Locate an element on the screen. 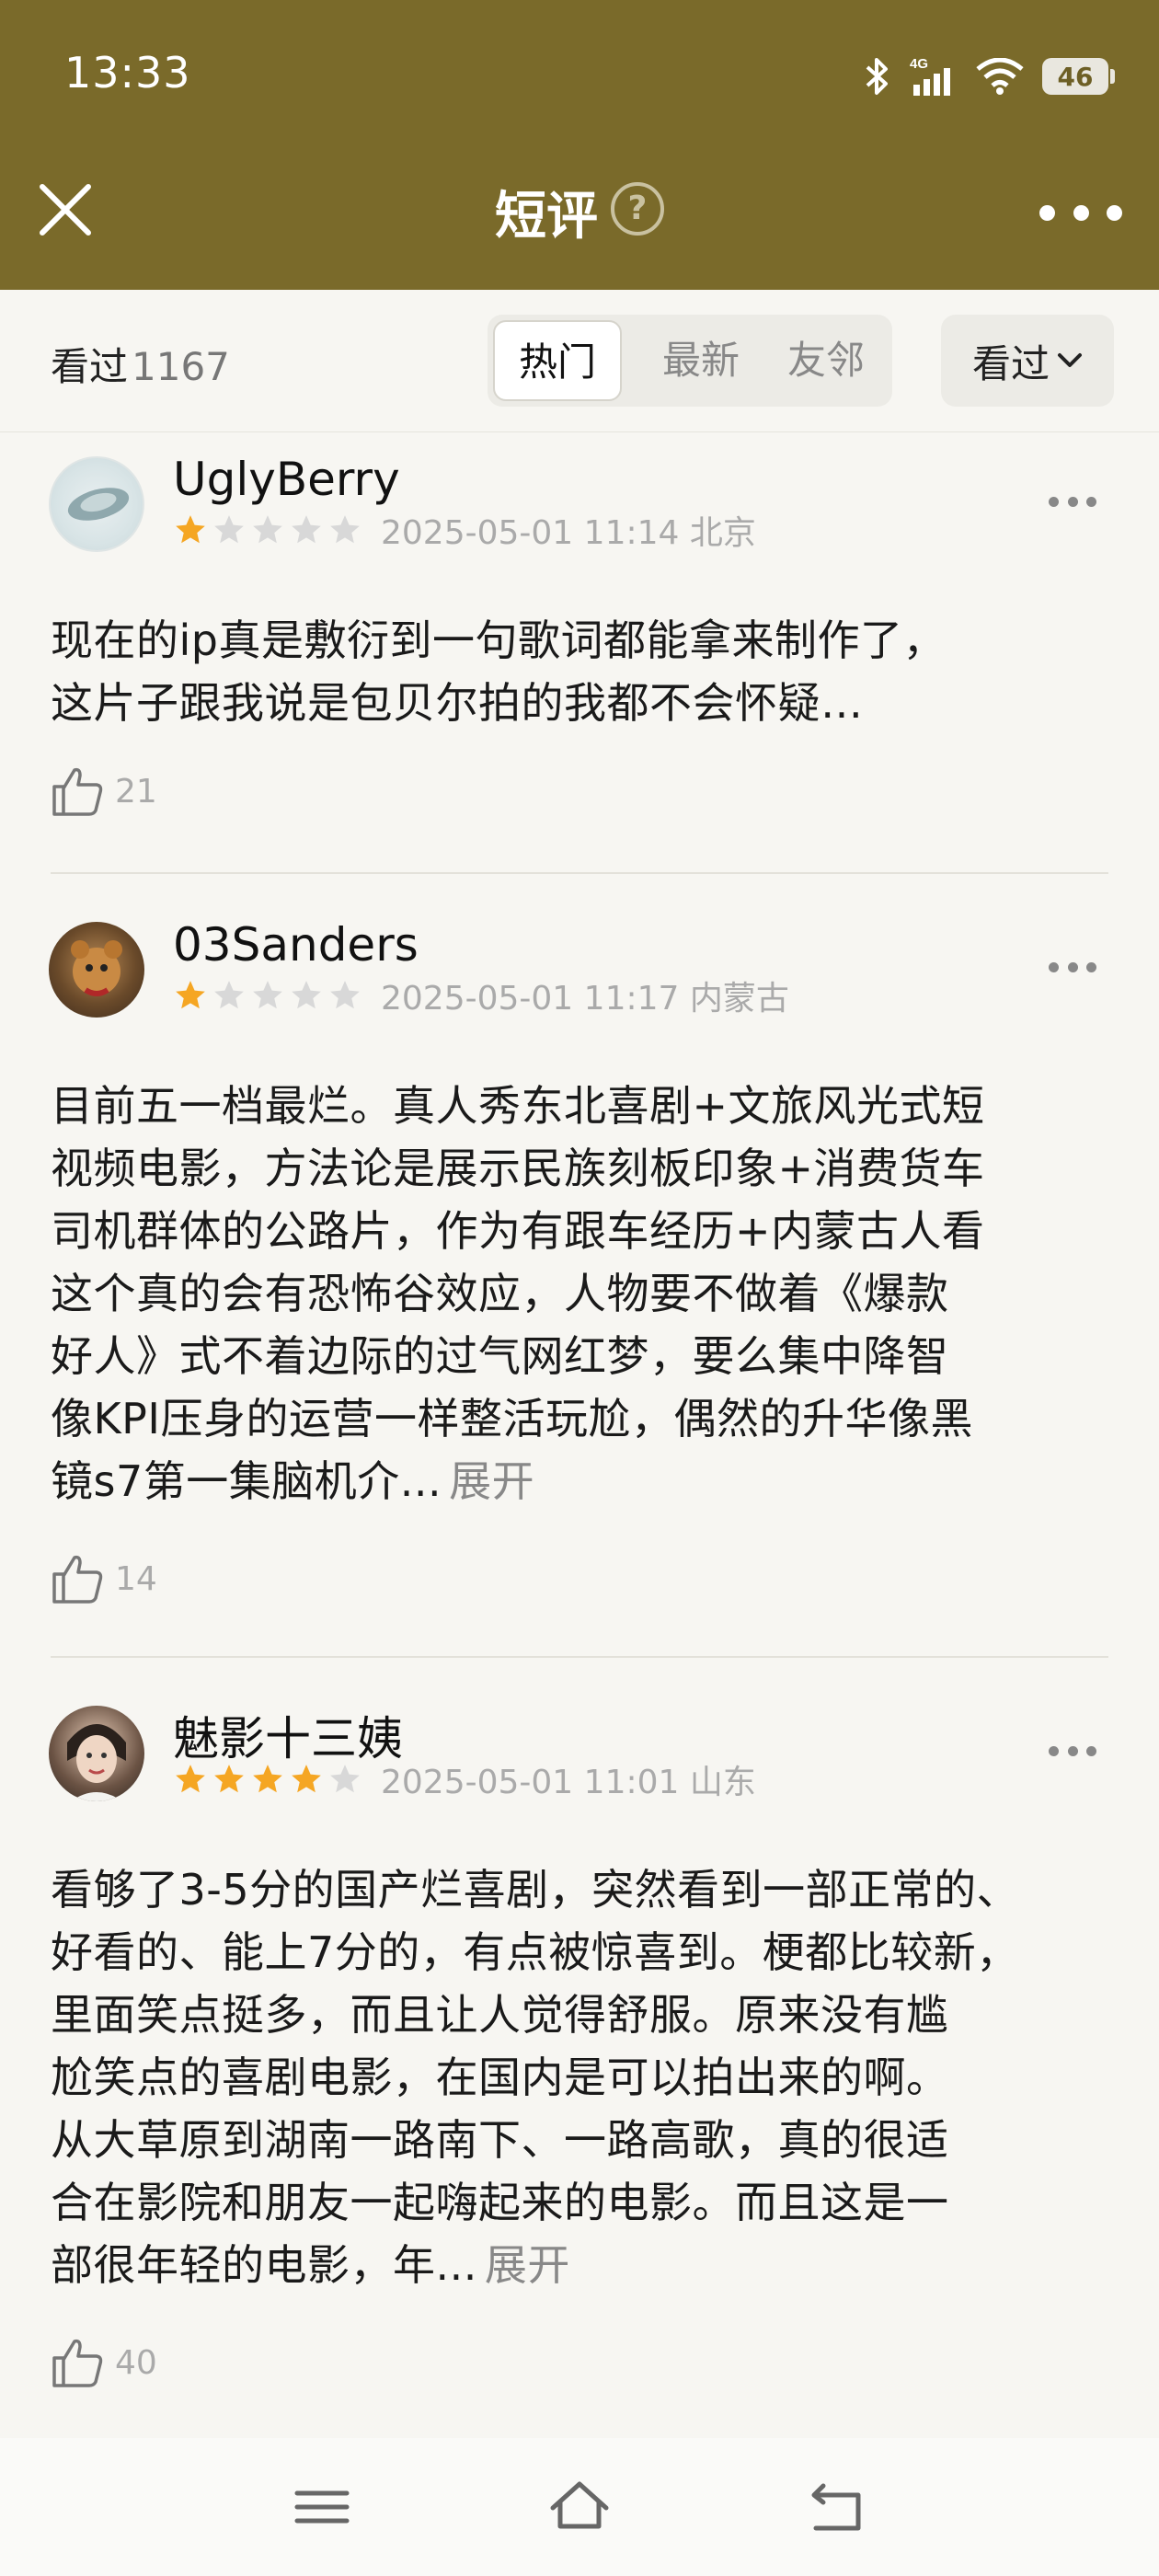 This screenshot has height=2576, width=1159. review-line-last: 部很年轻的电影，年... 展开 is located at coordinates (579, 2265).